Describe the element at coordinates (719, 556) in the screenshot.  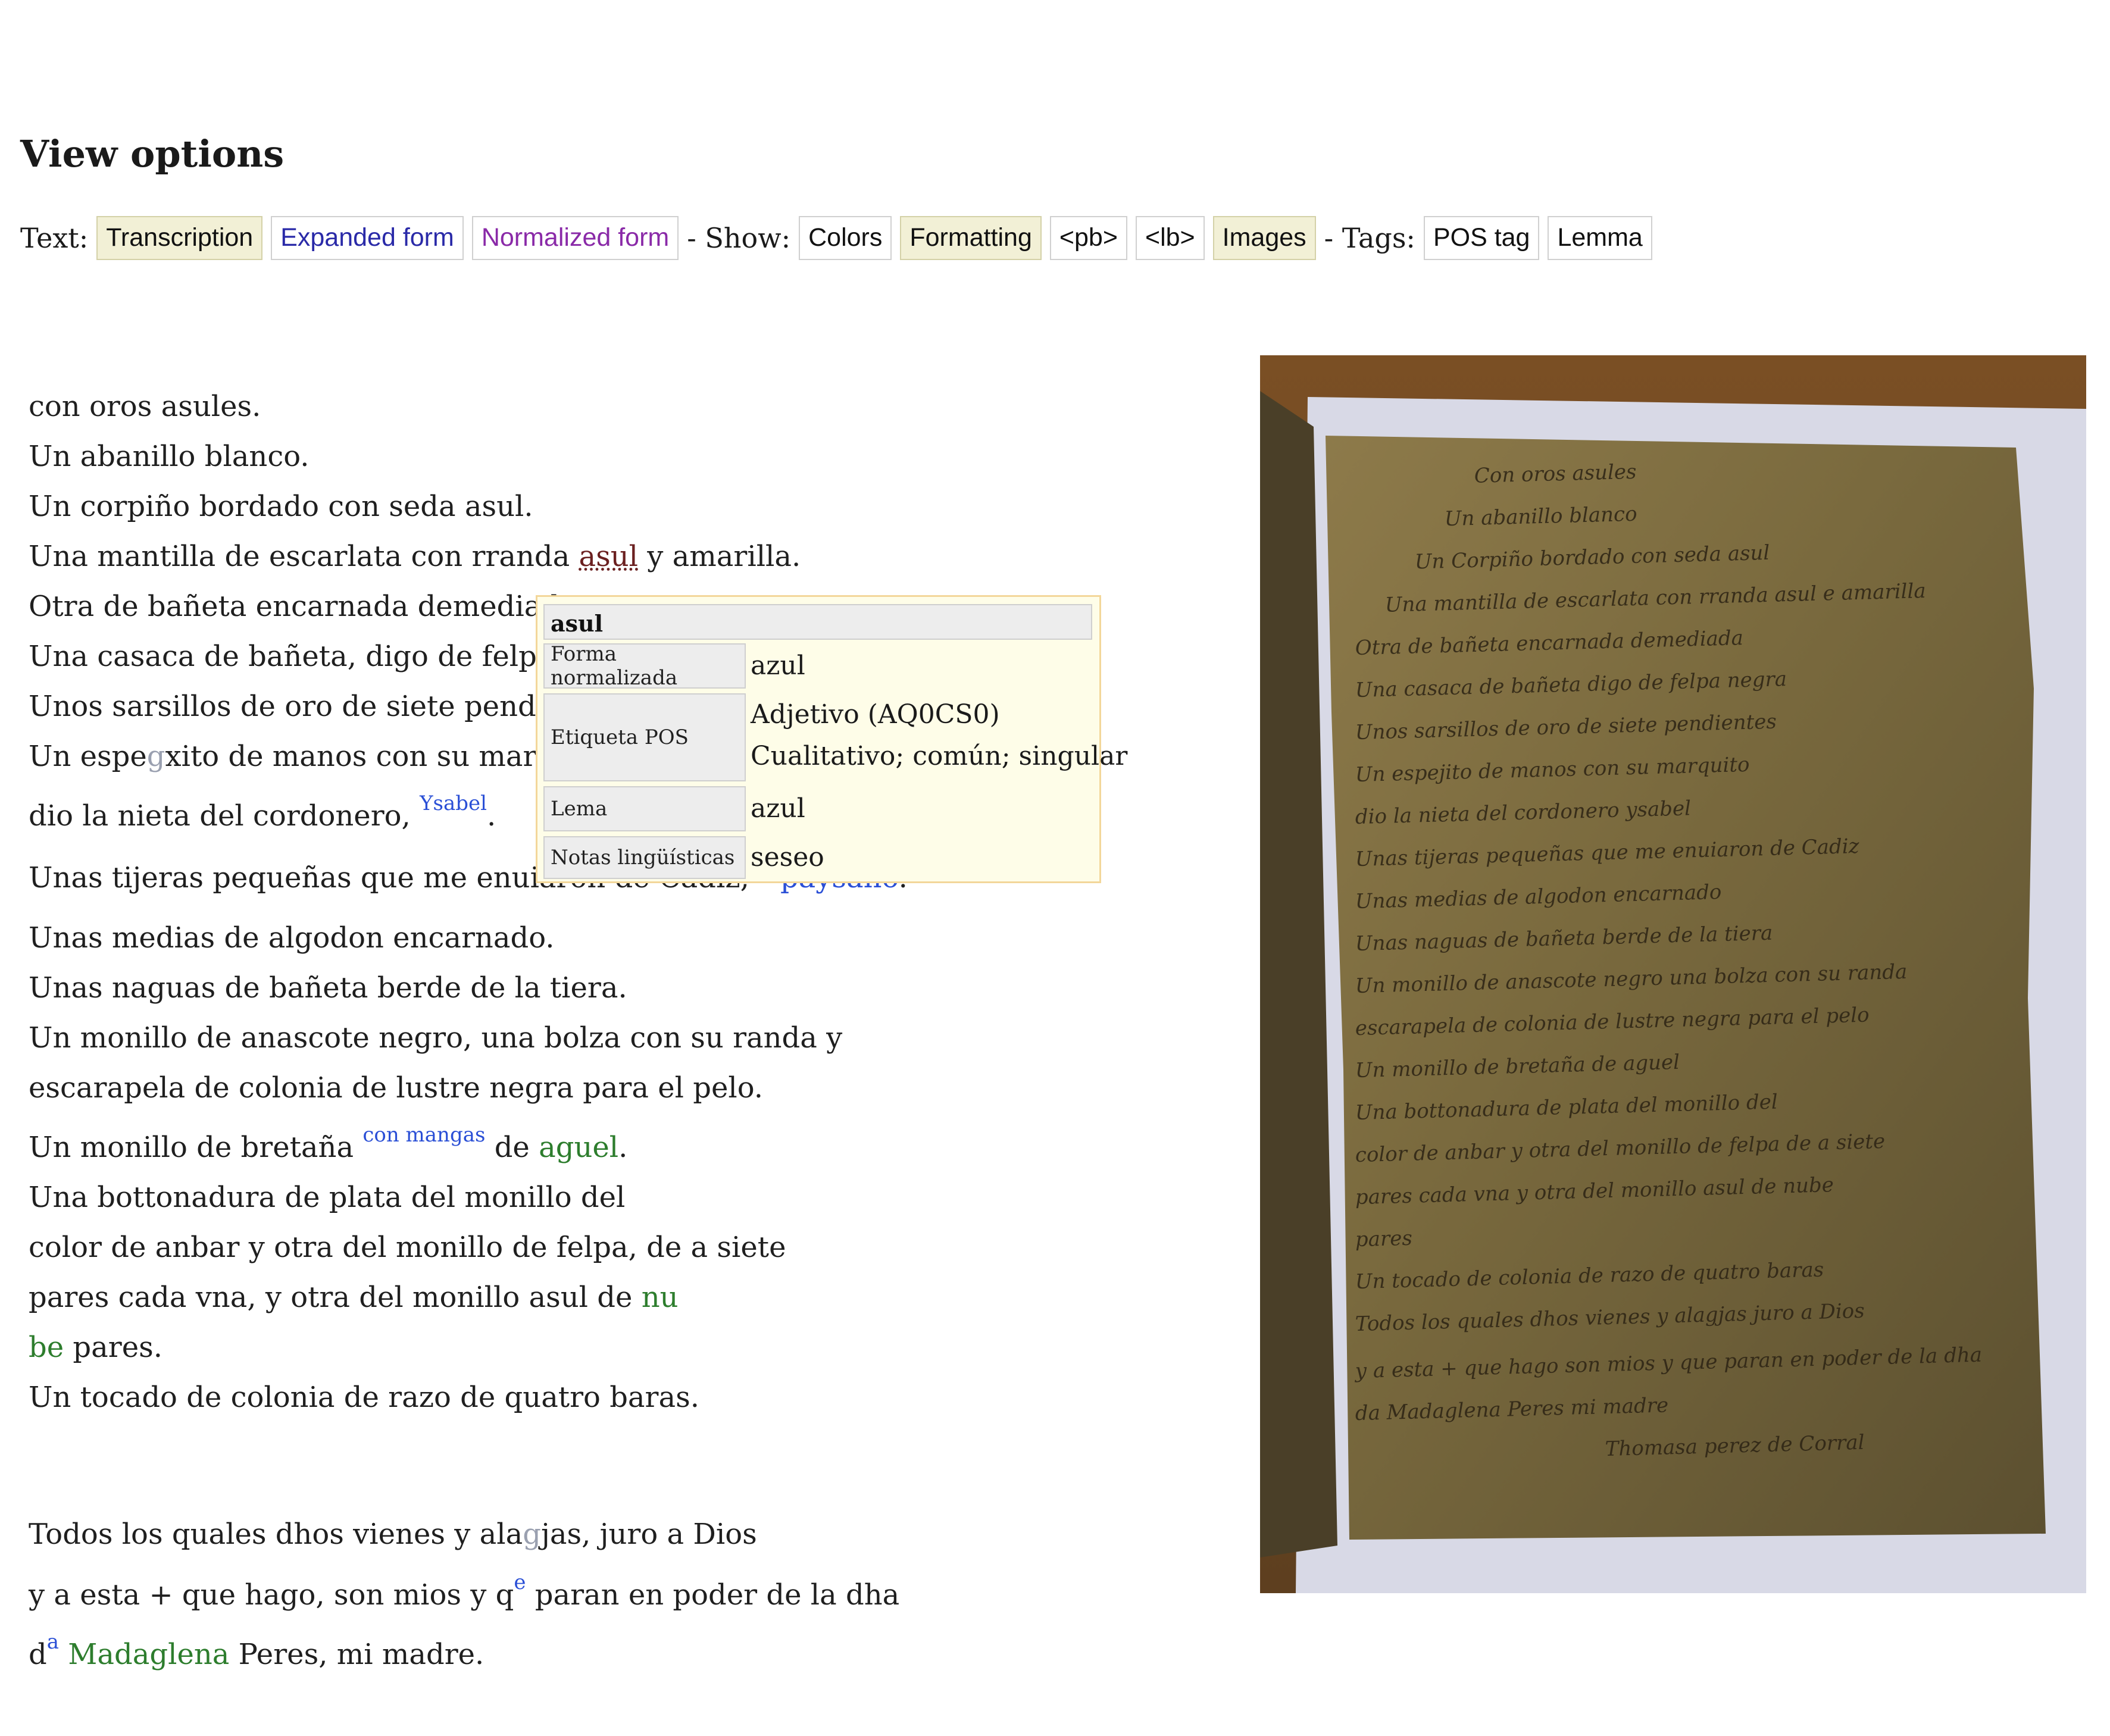
I see `line-text: y amarilla.` at that location.